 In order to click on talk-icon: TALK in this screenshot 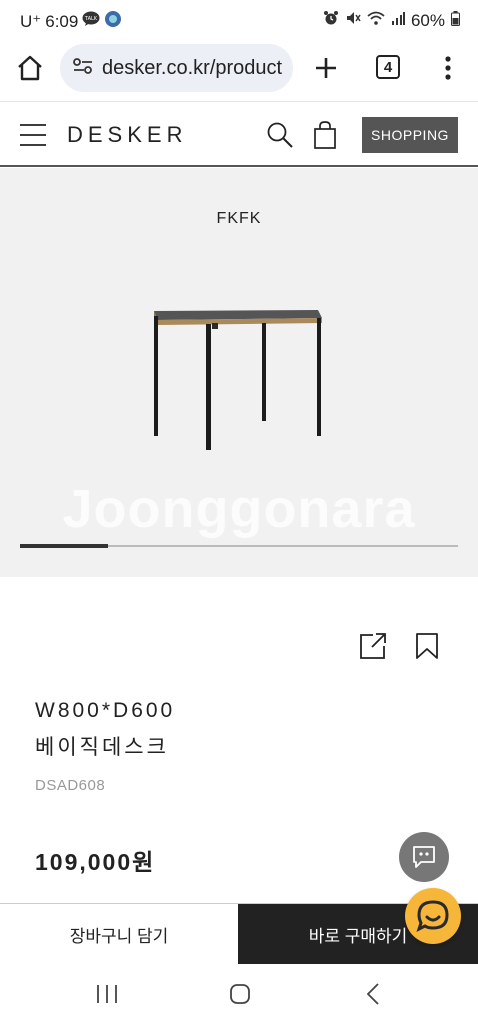, I will do `click(91, 21)`.